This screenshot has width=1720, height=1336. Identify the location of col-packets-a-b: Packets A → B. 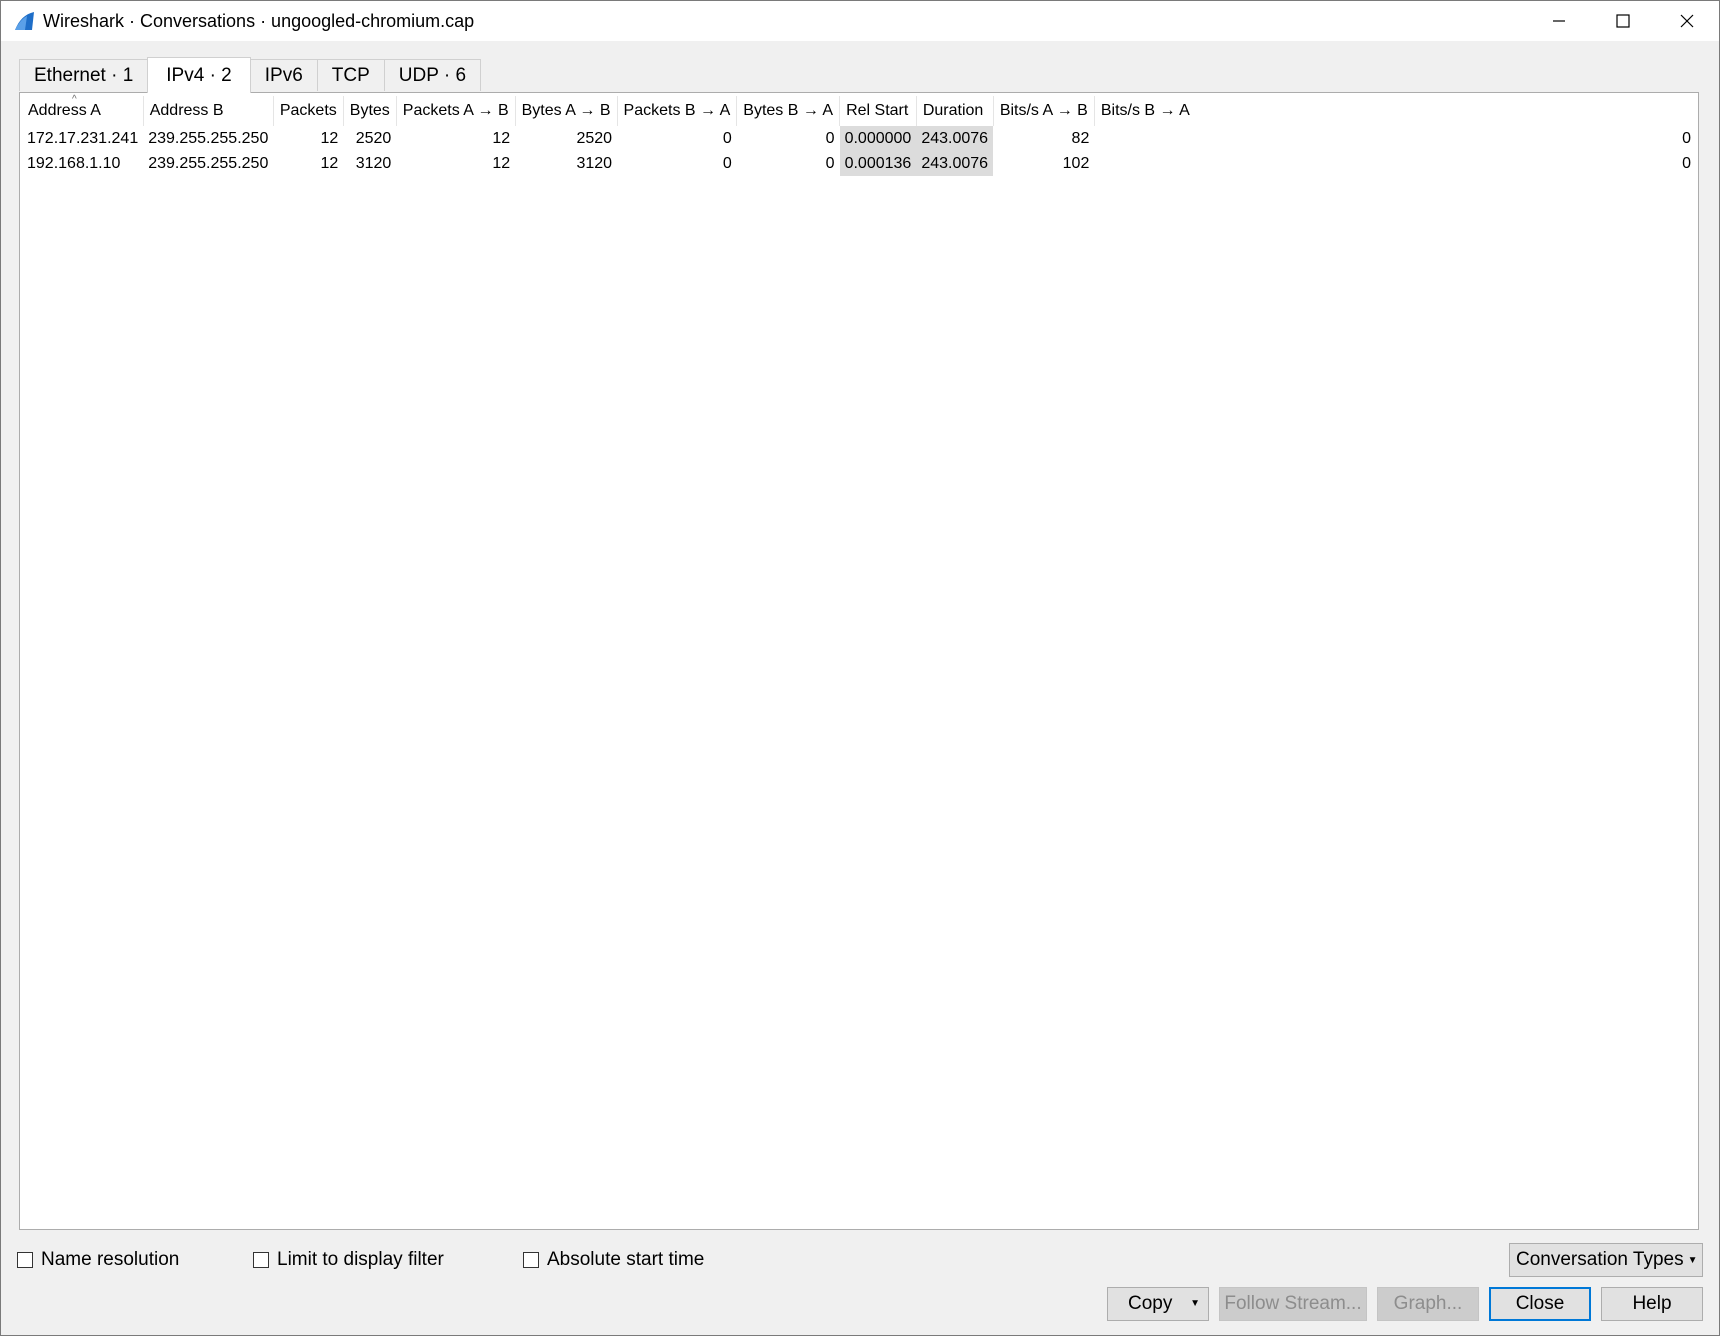
(456, 111).